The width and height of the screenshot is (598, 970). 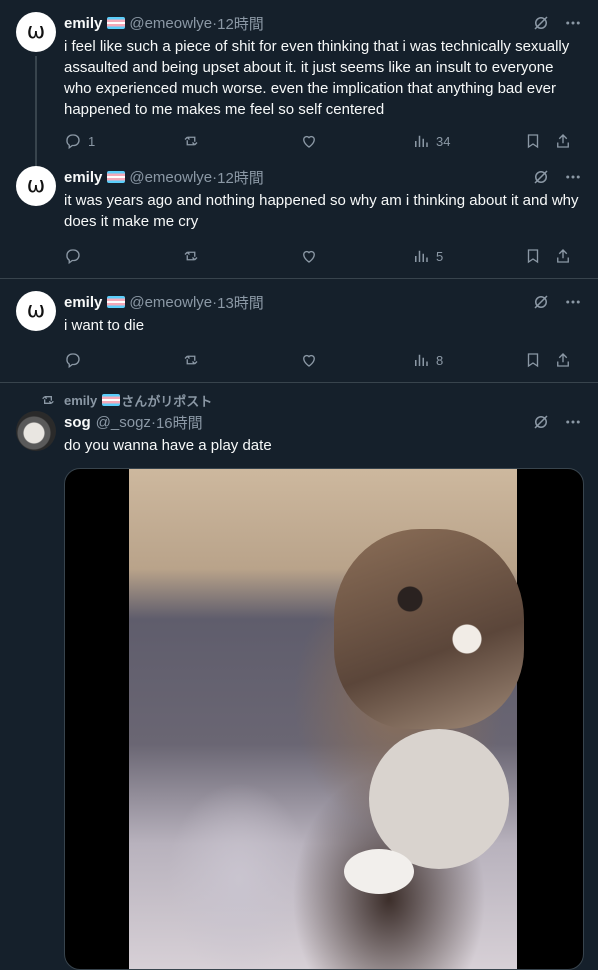 What do you see at coordinates (123, 422) in the screenshot?
I see `user-handle: @_sogz` at bounding box center [123, 422].